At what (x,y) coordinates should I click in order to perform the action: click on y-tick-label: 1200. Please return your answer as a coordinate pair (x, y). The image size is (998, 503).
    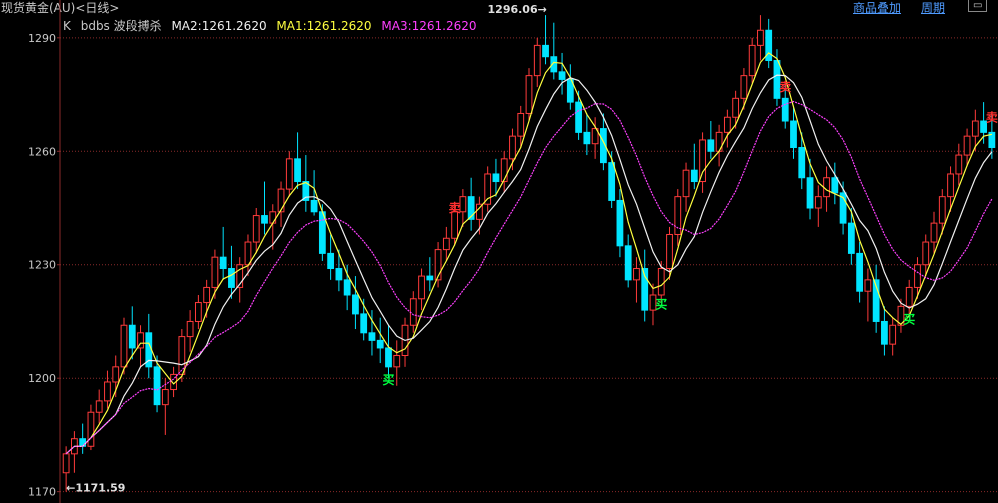
    Looking at the image, I should click on (42, 378).